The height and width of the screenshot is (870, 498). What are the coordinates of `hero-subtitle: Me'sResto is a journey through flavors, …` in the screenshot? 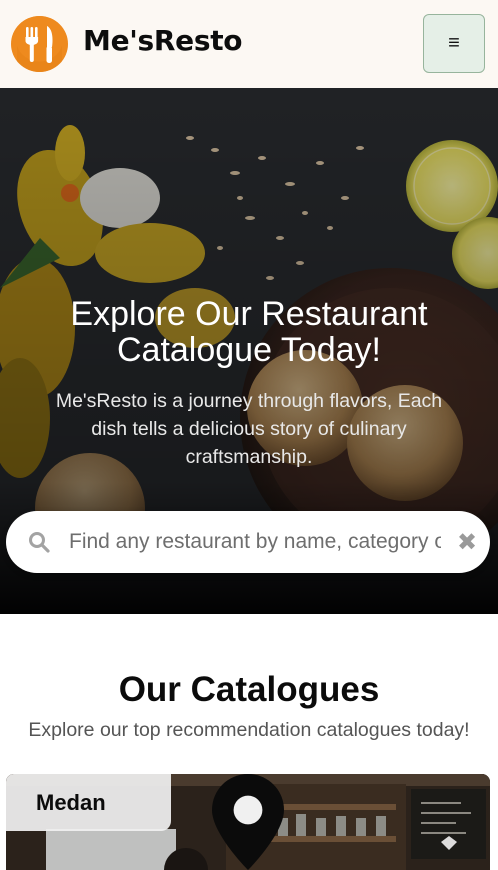 It's located at (249, 429).